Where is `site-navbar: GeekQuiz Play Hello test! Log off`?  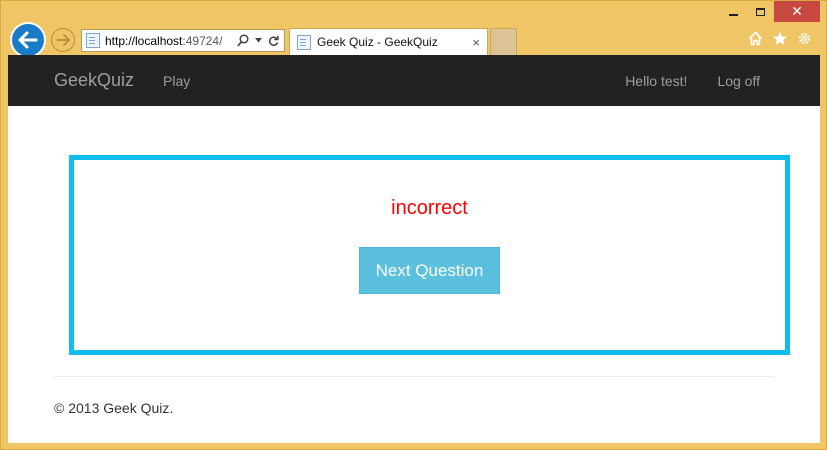 site-navbar: GeekQuiz Play Hello test! Log off is located at coordinates (414, 80).